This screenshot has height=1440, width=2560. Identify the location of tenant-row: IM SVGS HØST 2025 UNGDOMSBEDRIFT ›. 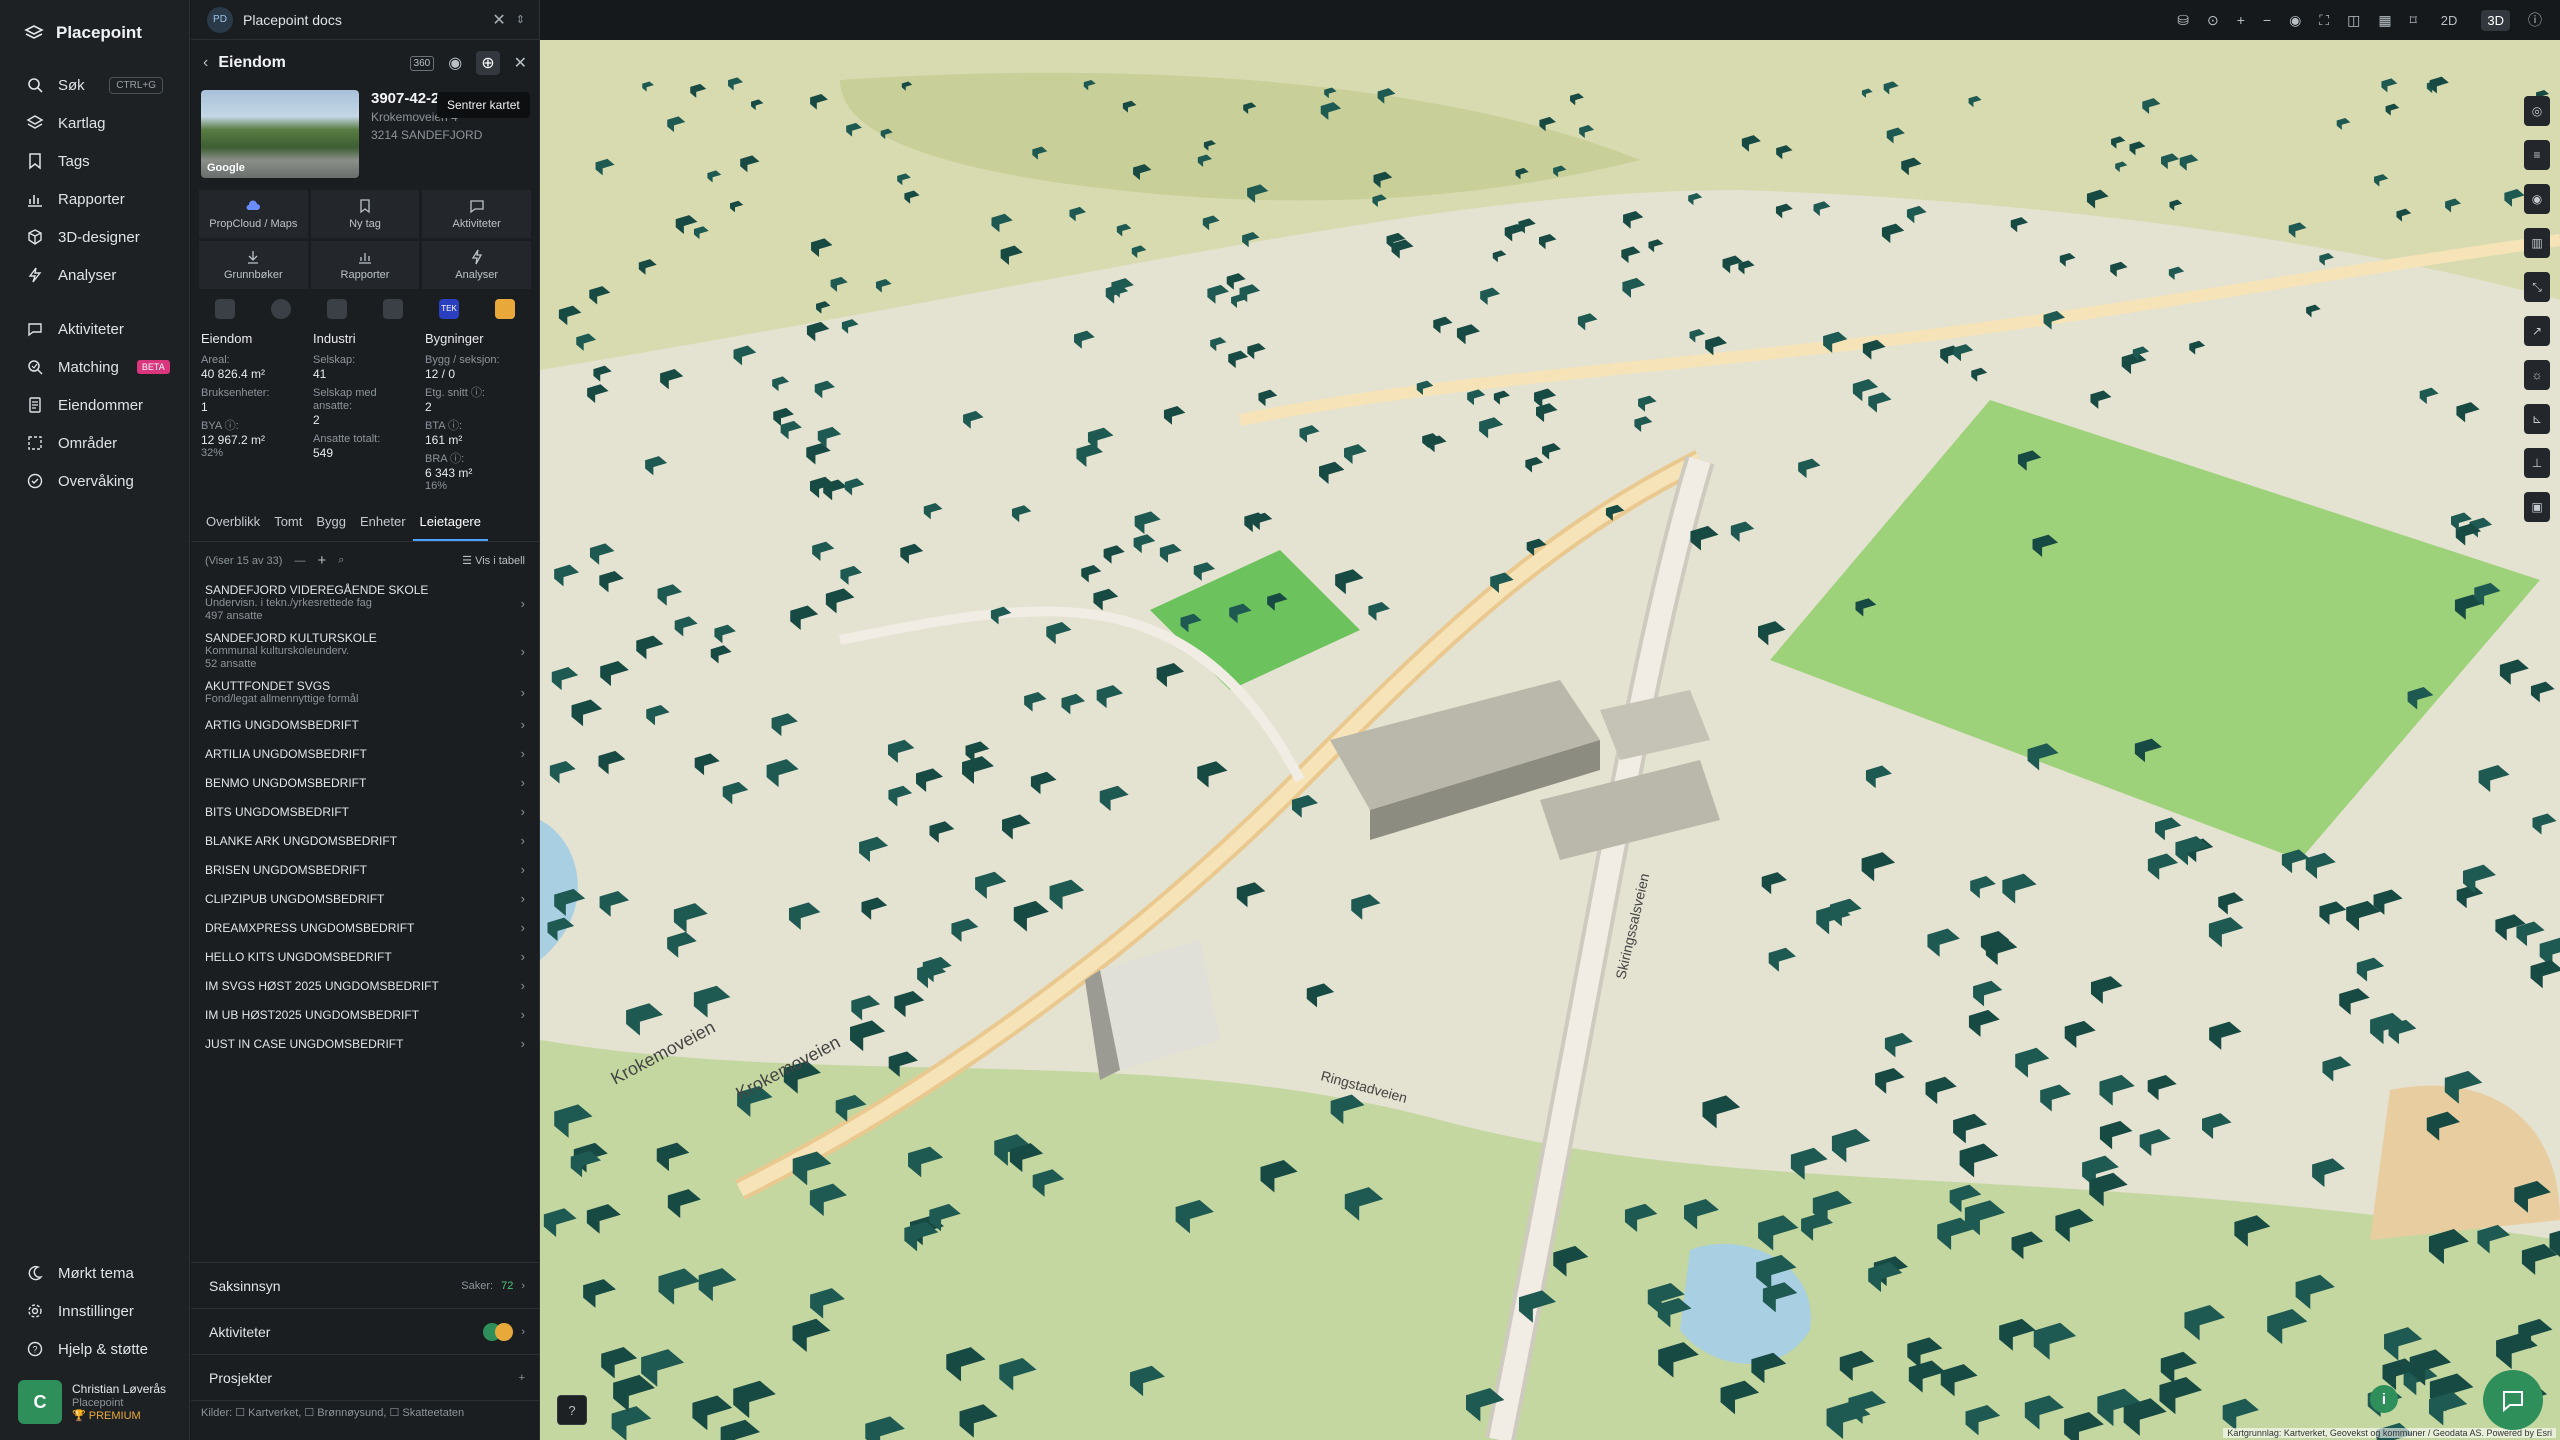
(365, 985).